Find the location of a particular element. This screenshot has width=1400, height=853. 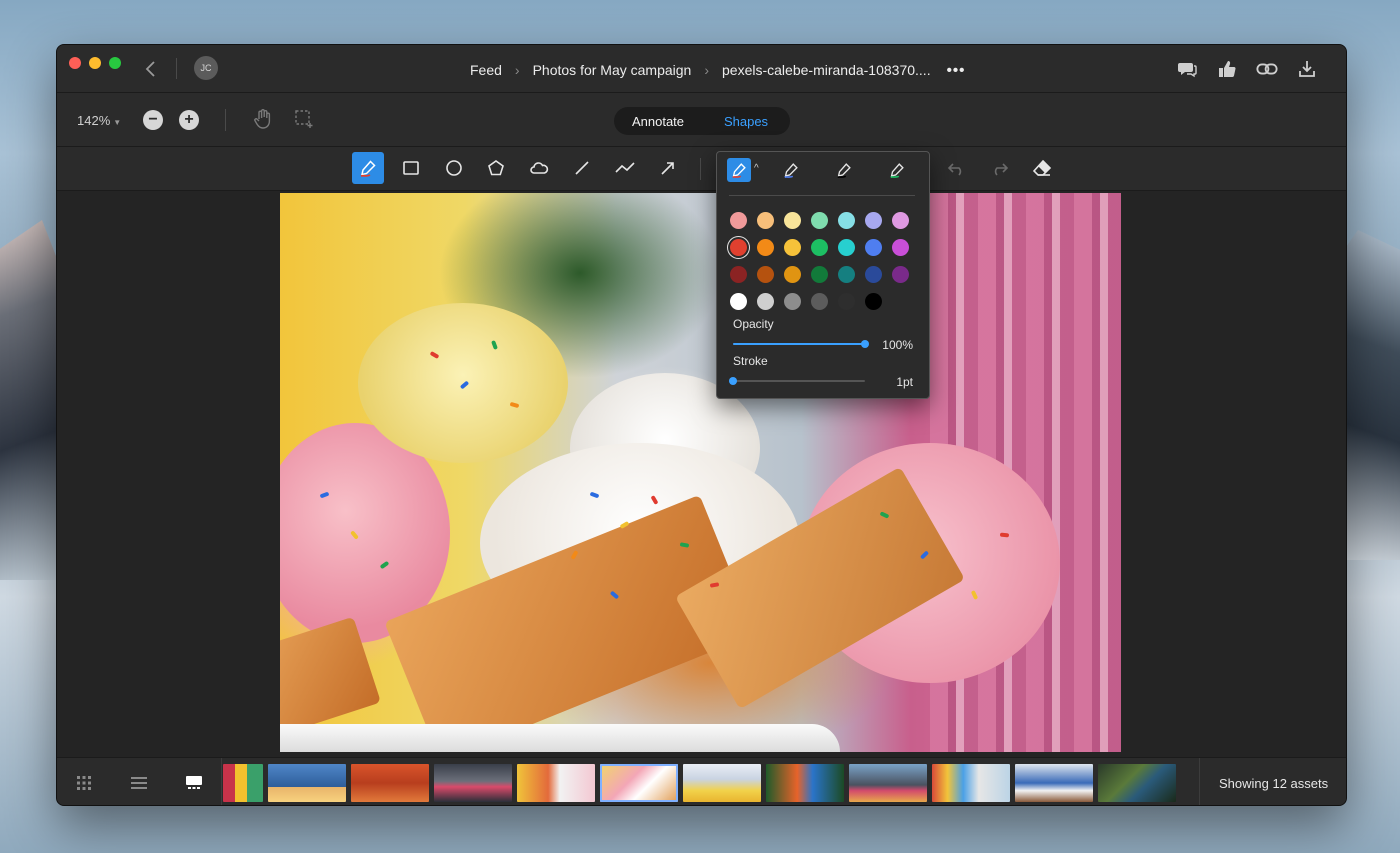

breadcrumb-feed: Feed is located at coordinates (486, 70).